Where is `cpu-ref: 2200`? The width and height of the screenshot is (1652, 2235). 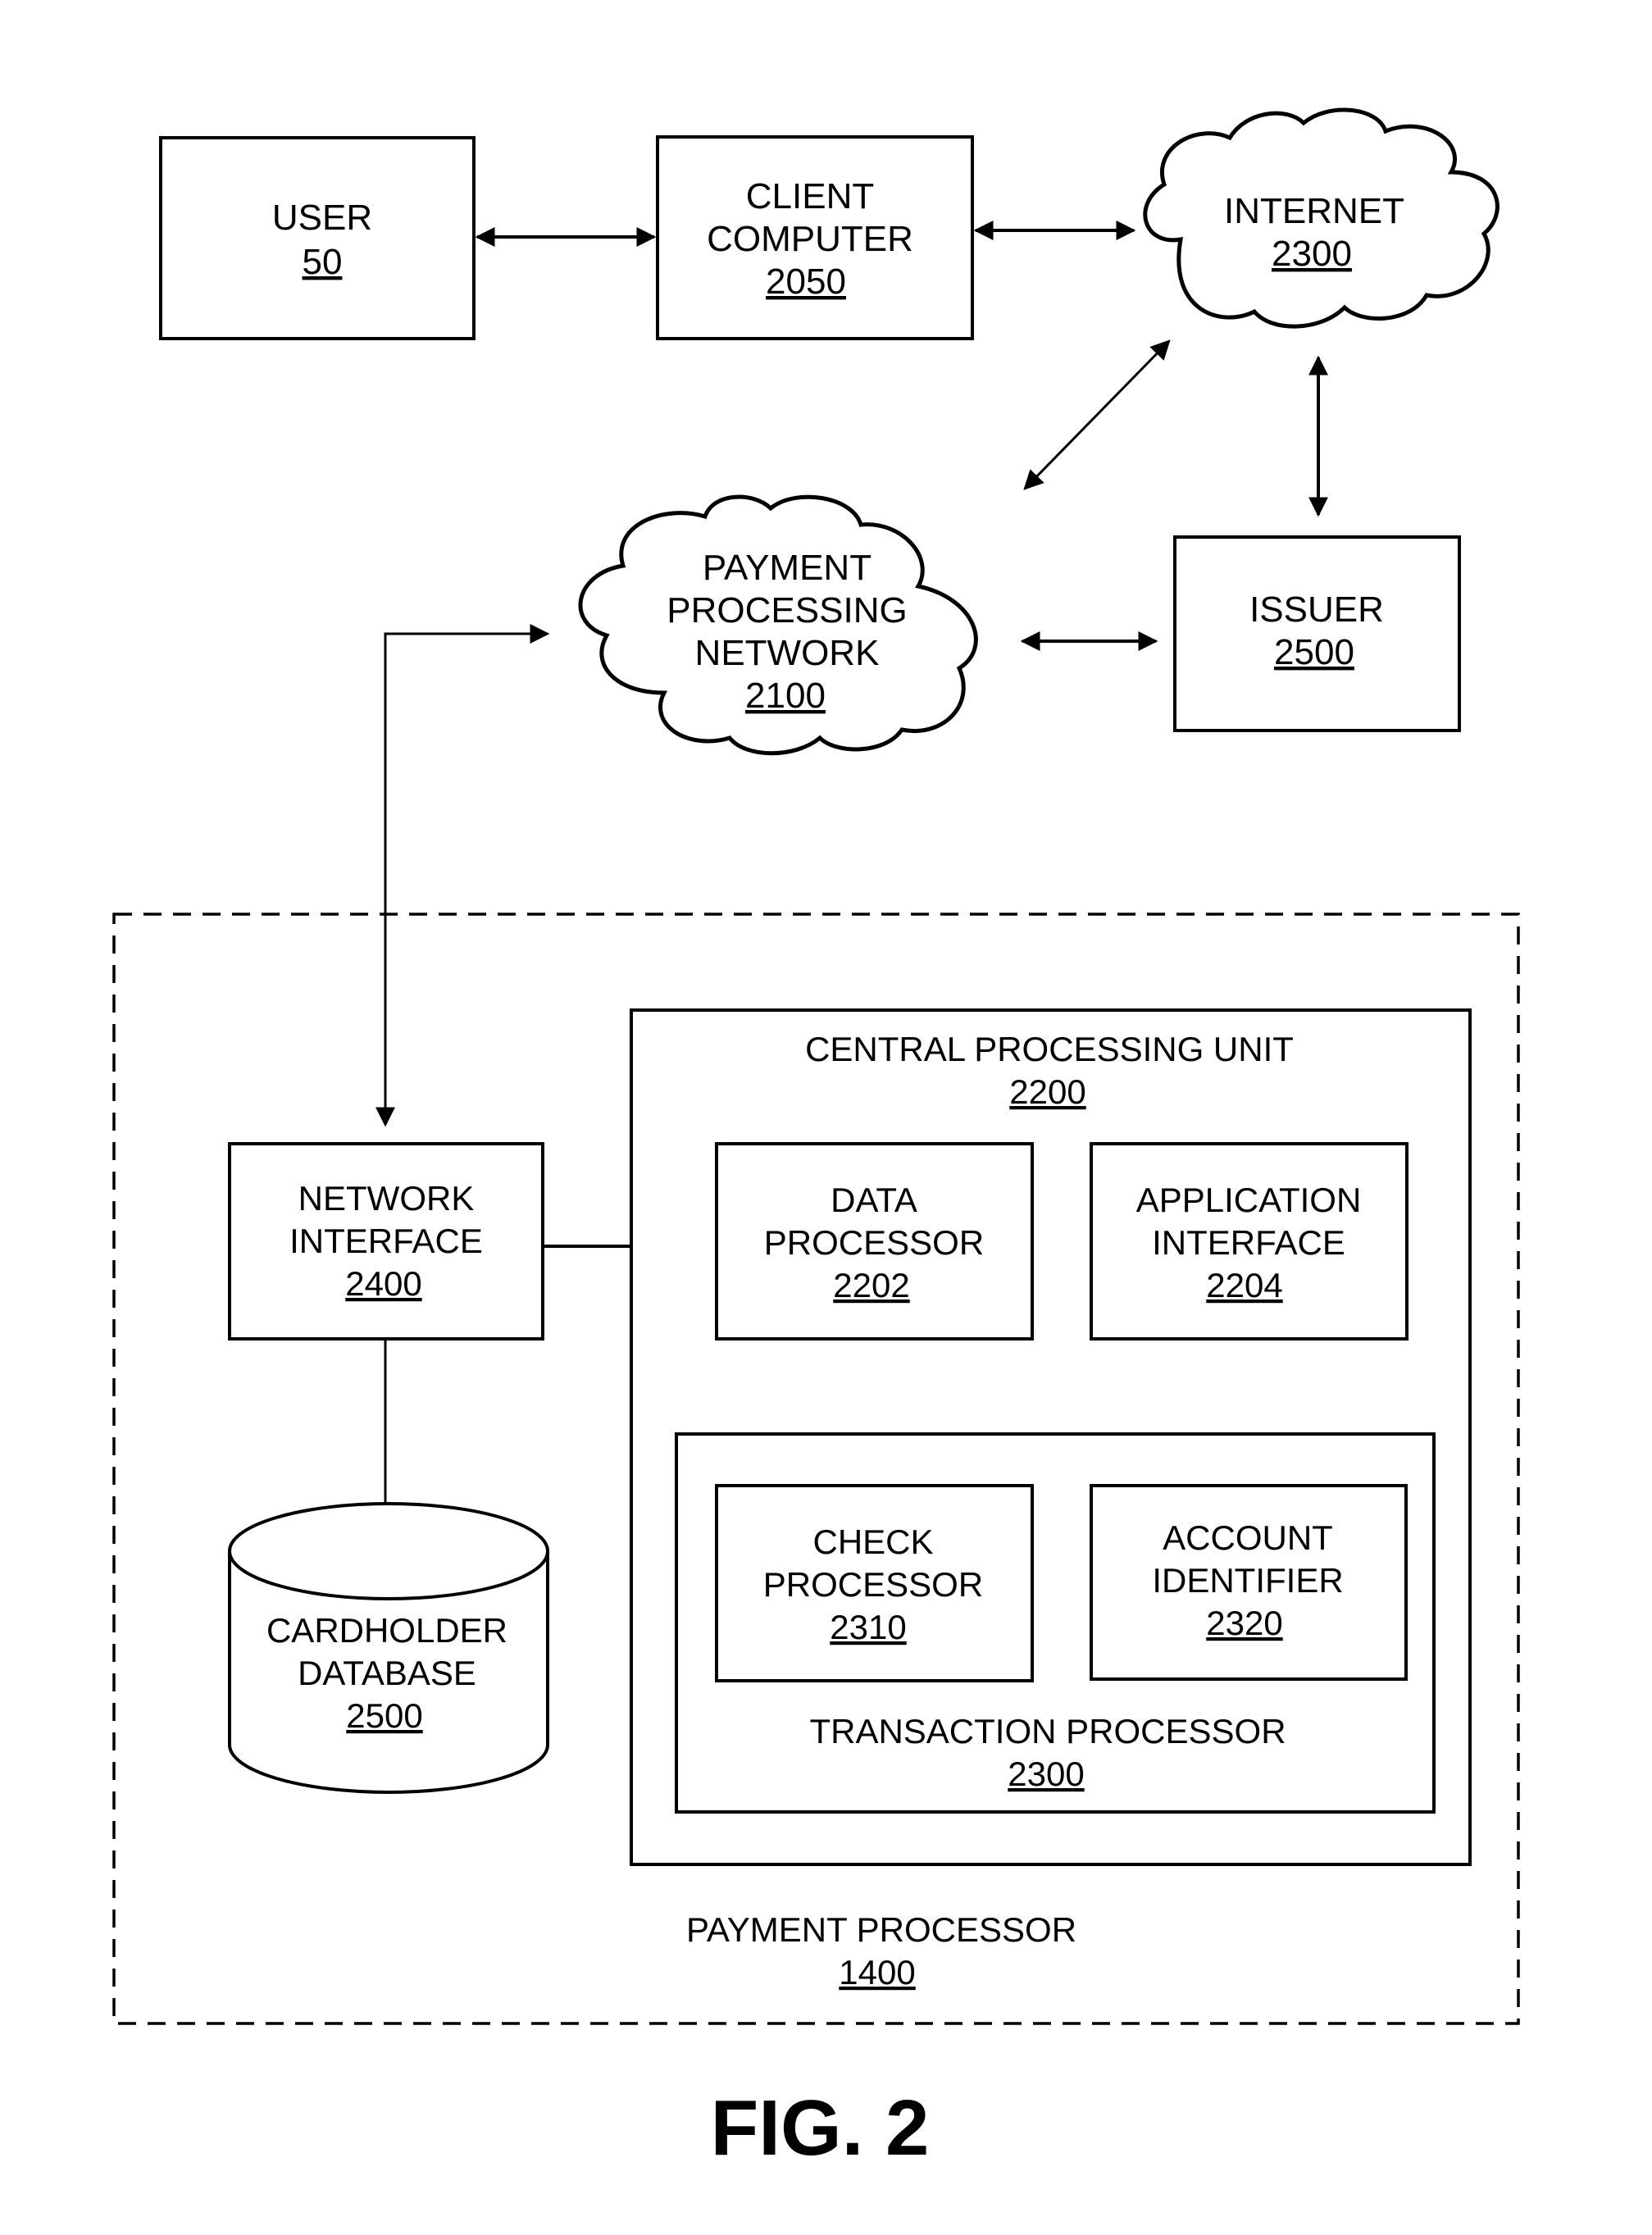 cpu-ref: 2200 is located at coordinates (1047, 1091).